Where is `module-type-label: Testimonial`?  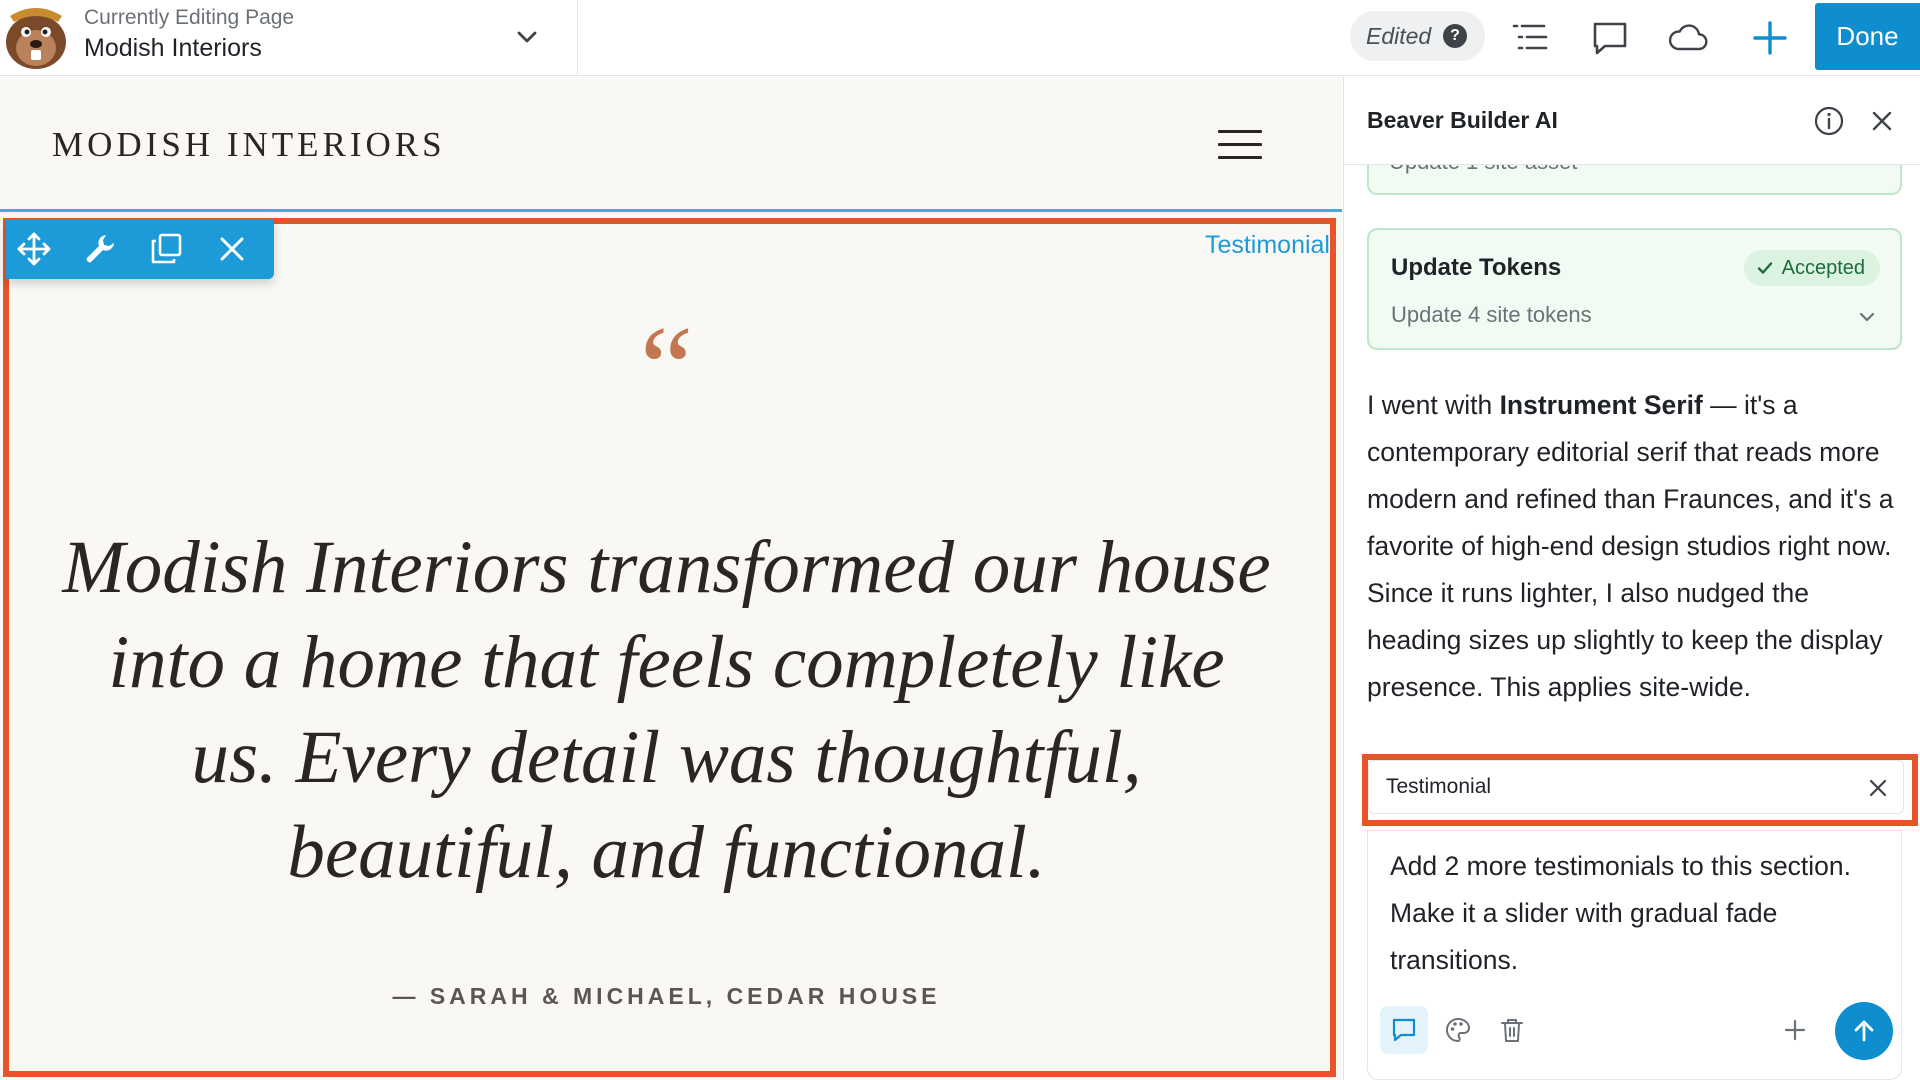 module-type-label: Testimonial is located at coordinates (1267, 245).